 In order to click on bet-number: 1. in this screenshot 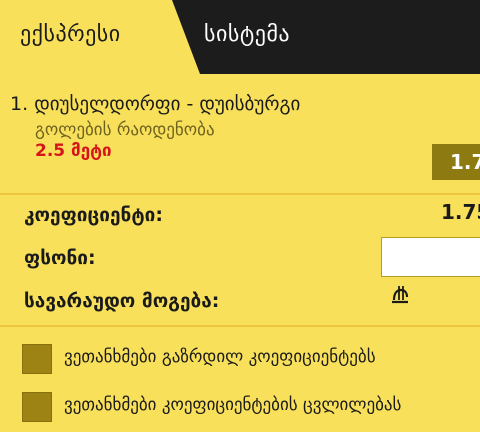, I will do `click(19, 104)`.